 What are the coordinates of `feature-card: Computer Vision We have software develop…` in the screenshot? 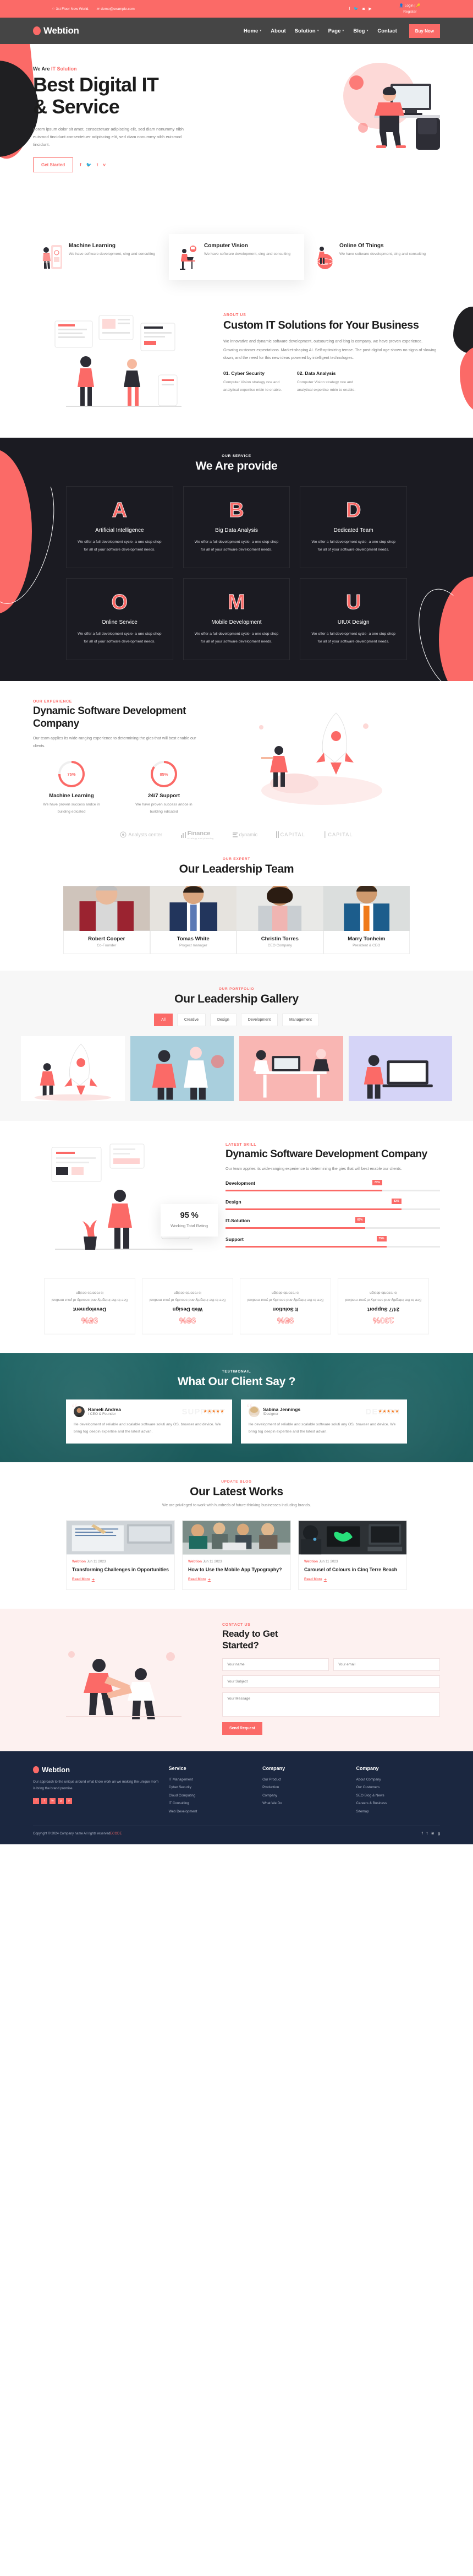 It's located at (237, 257).